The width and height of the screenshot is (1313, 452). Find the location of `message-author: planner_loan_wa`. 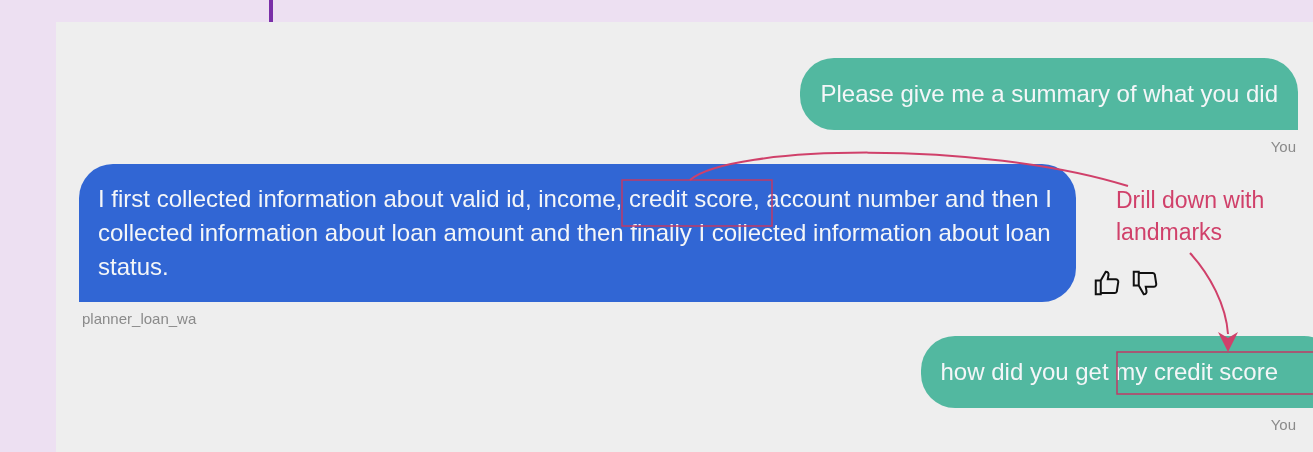

message-author: planner_loan_wa is located at coordinates (139, 319).